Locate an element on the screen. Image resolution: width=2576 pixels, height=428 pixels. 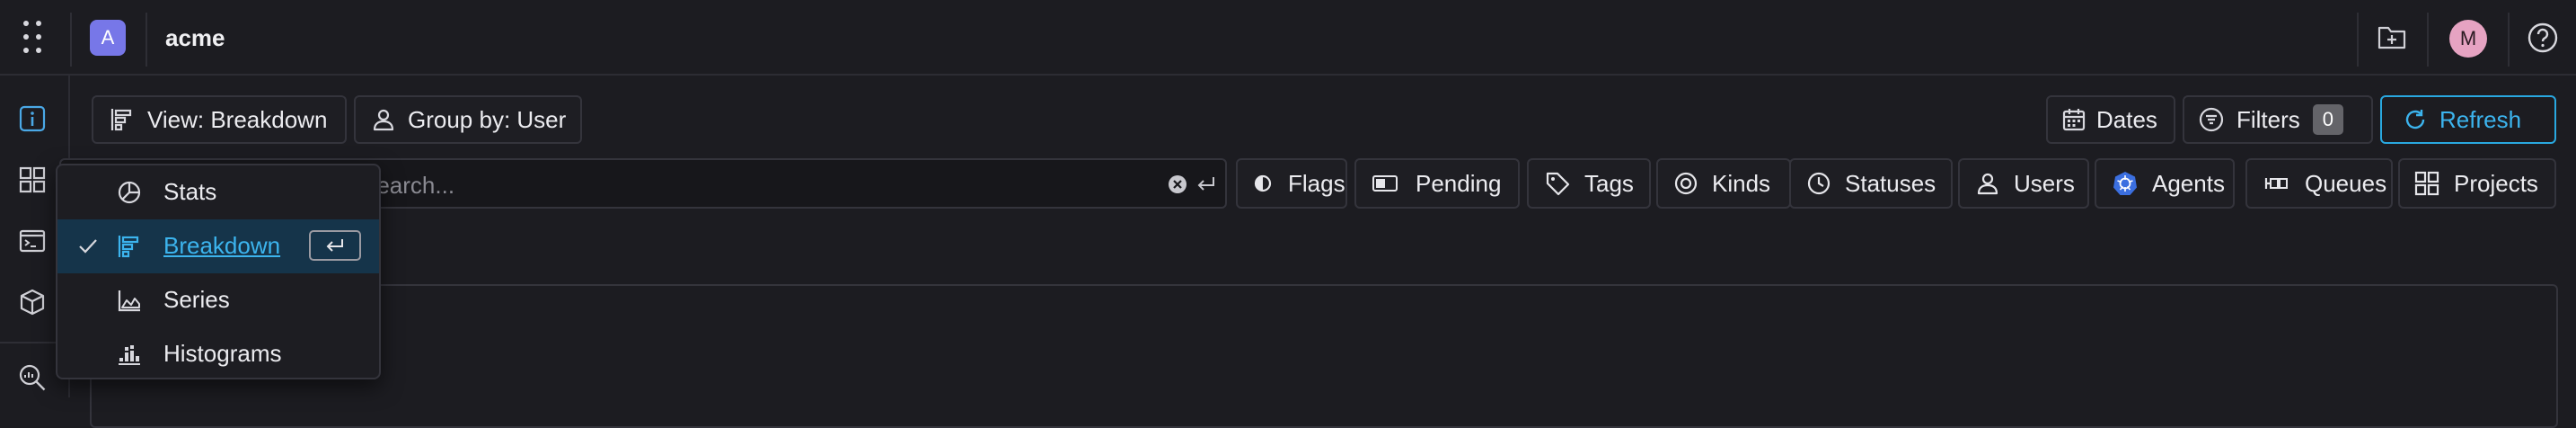
projects-filter-label: Projects is located at coordinates (2496, 183).